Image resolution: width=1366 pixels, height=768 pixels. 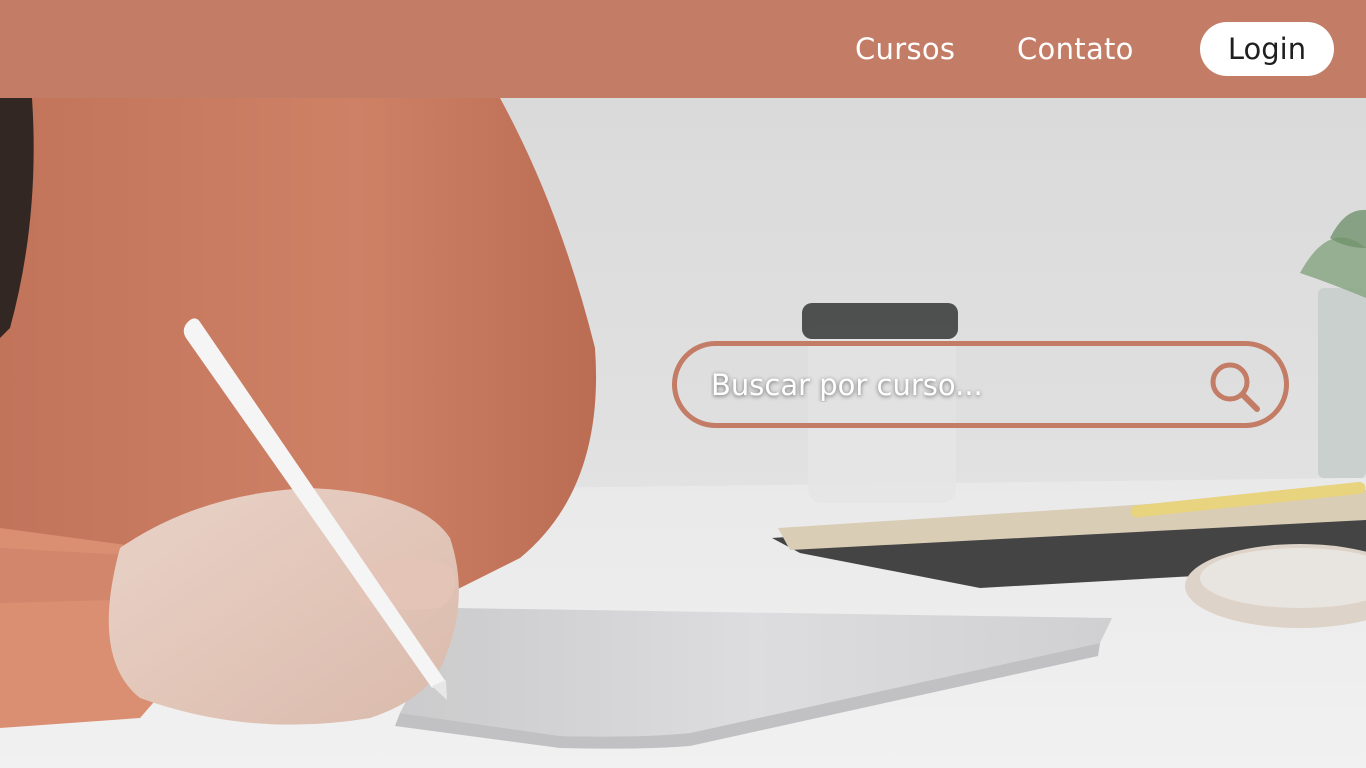 What do you see at coordinates (946, 385) in the screenshot?
I see `search-input` at bounding box center [946, 385].